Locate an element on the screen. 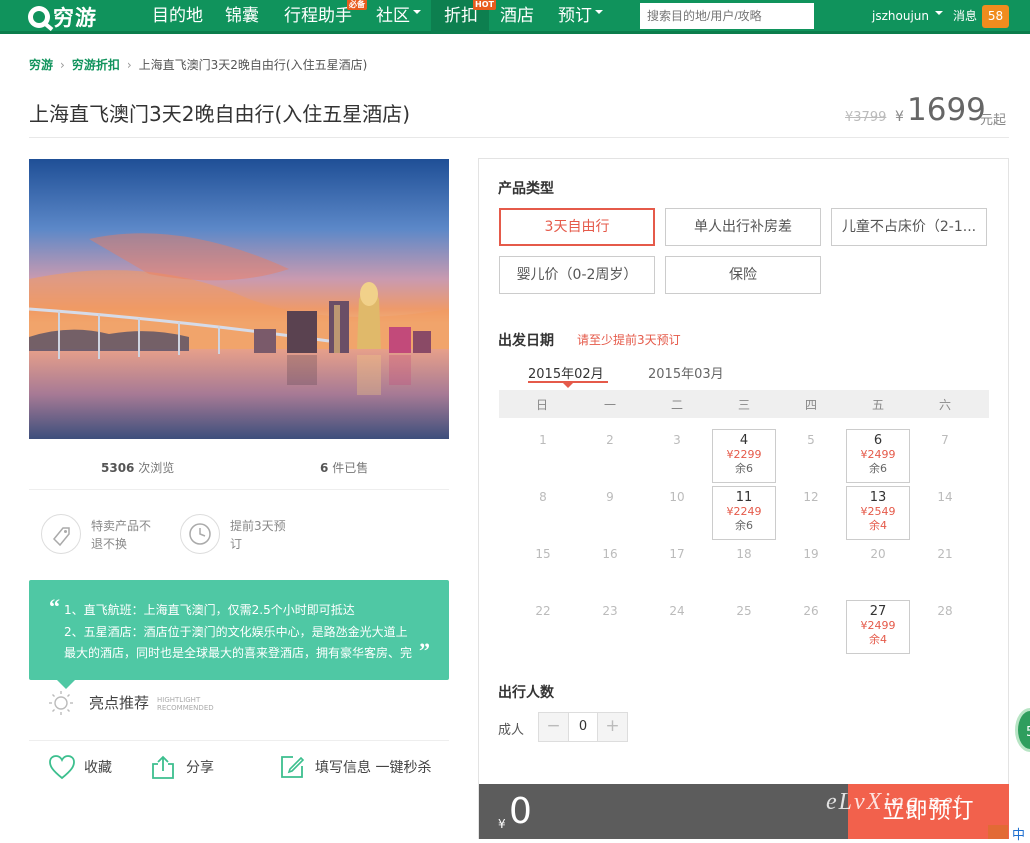 The image size is (1030, 843). day-number: 1 is located at coordinates (543, 440).